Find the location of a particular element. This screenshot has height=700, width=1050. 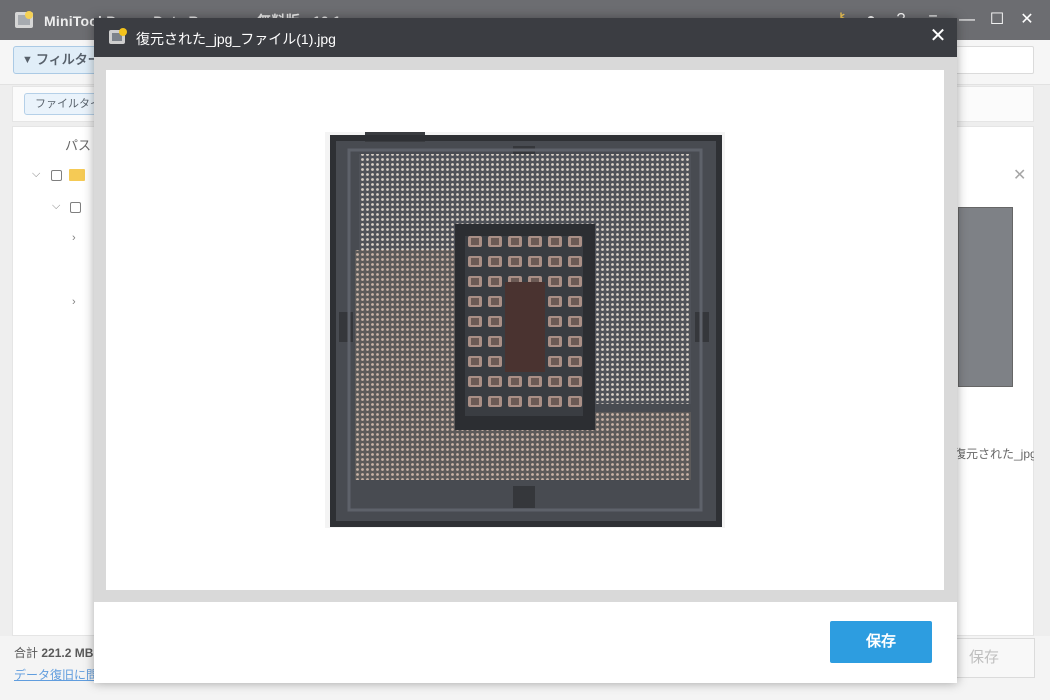

dialog-footer: 保存 is located at coordinates (525, 642).